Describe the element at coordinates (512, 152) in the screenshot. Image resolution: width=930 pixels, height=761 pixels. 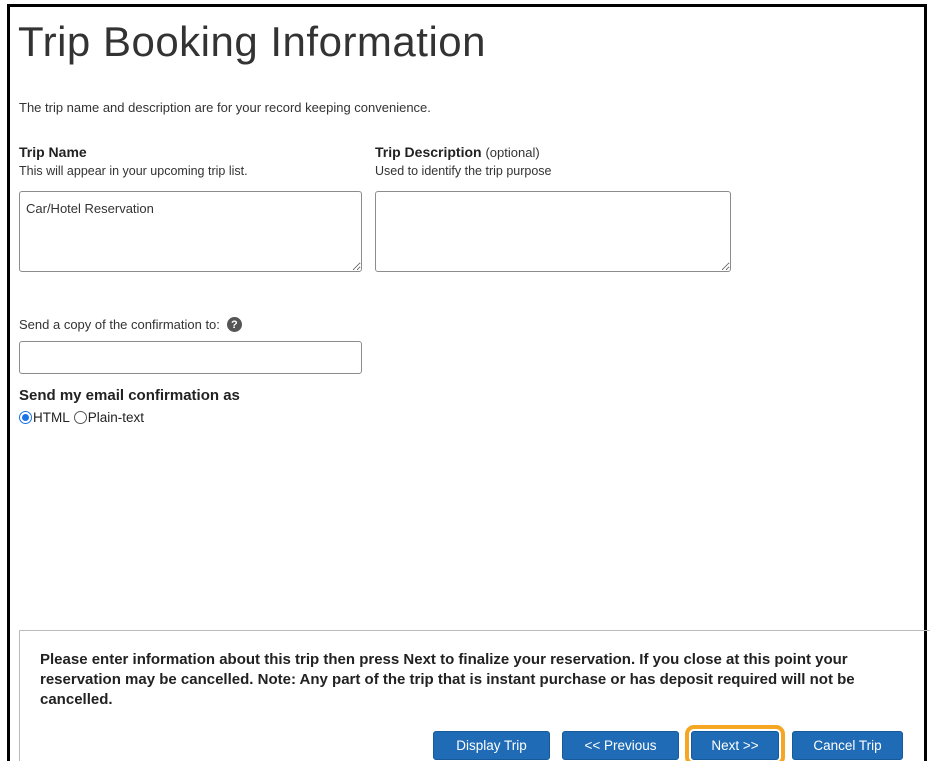
I see `optional-tag: (optional)` at that location.